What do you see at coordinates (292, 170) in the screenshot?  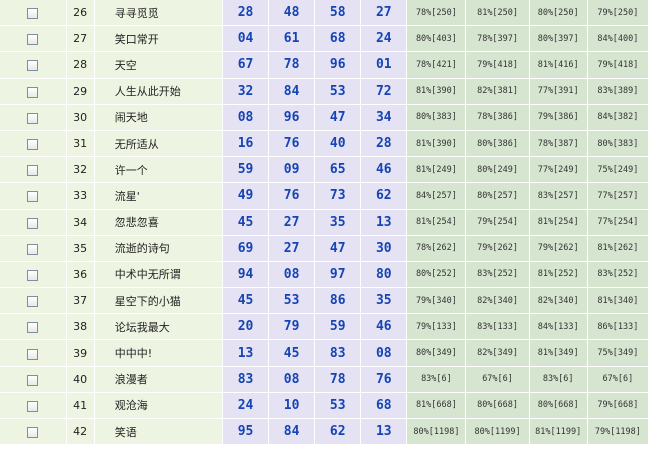 I see `pick-number: 09` at bounding box center [292, 170].